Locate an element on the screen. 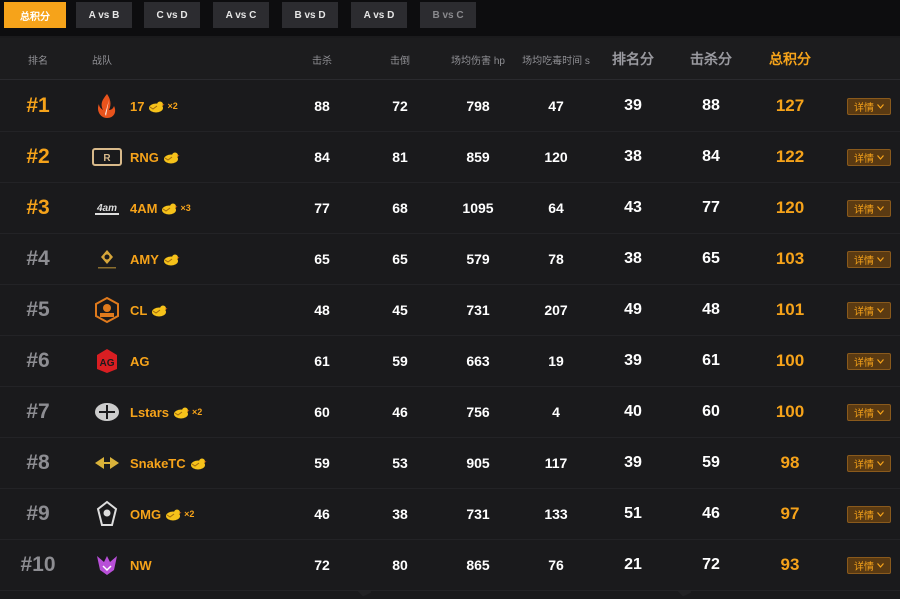 The image size is (900, 599). cell-poison: 78 is located at coordinates (556, 259).